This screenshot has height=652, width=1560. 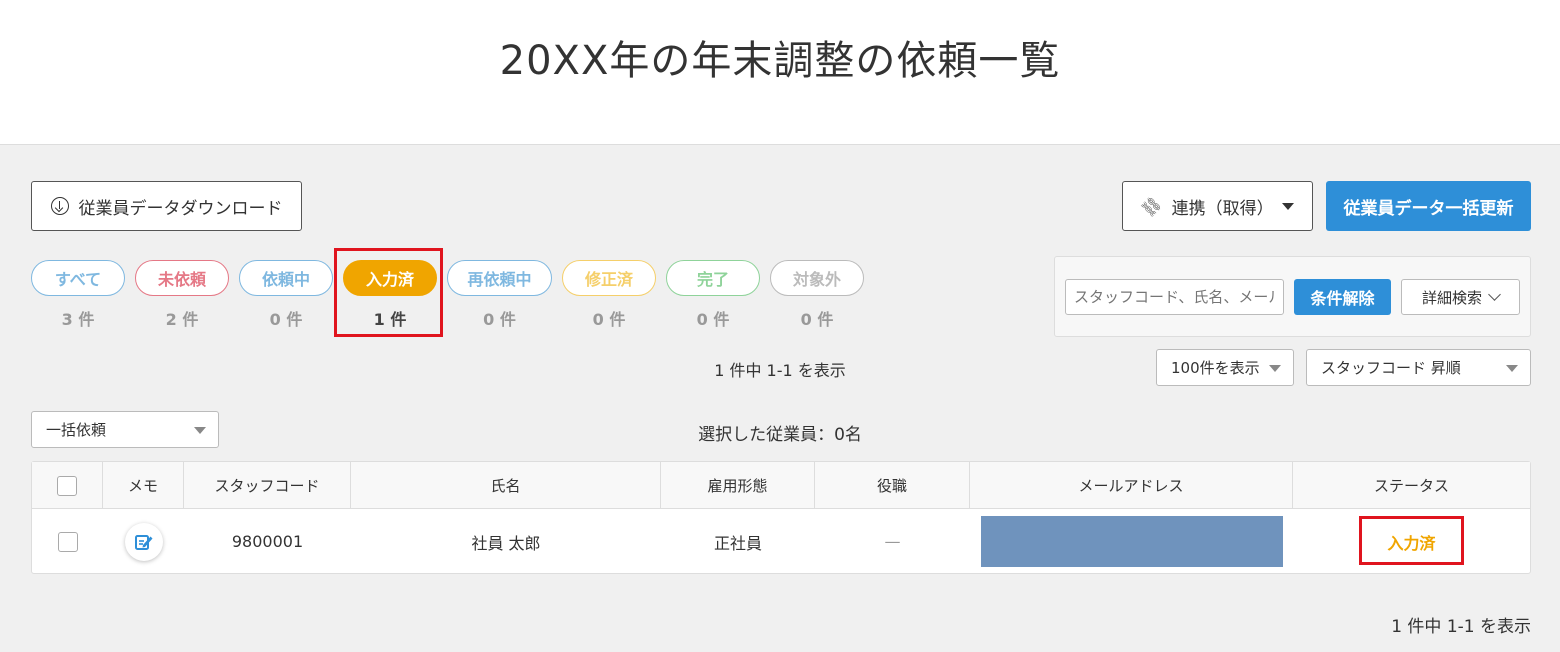 I want to click on row-checkbox, so click(x=67, y=541).